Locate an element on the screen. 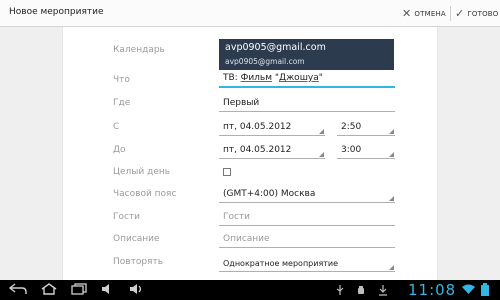 The image size is (500, 300). android-debug-icon is located at coordinates (361, 291).